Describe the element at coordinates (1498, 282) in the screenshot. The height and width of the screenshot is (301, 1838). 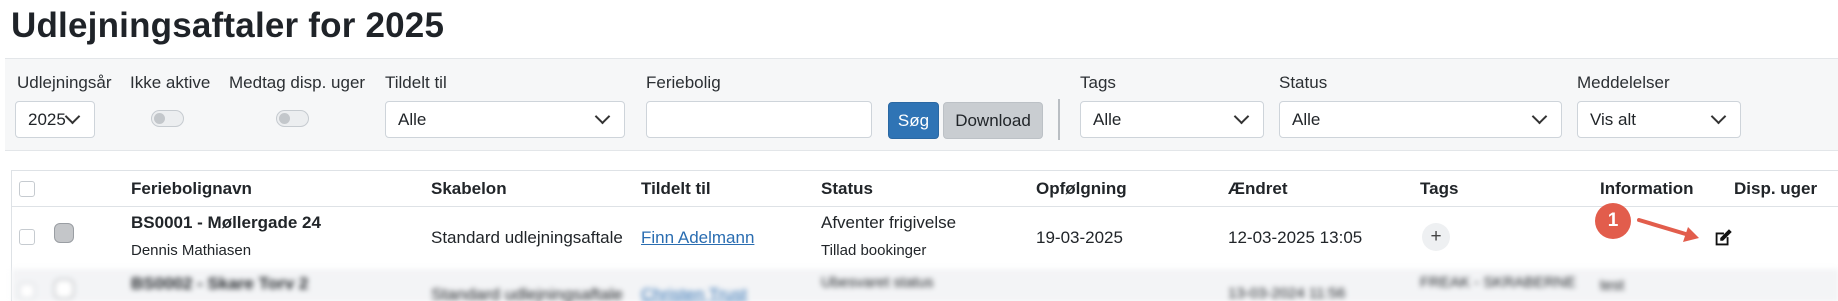
I see `tag-label: FREAK - SKRABERNE` at that location.